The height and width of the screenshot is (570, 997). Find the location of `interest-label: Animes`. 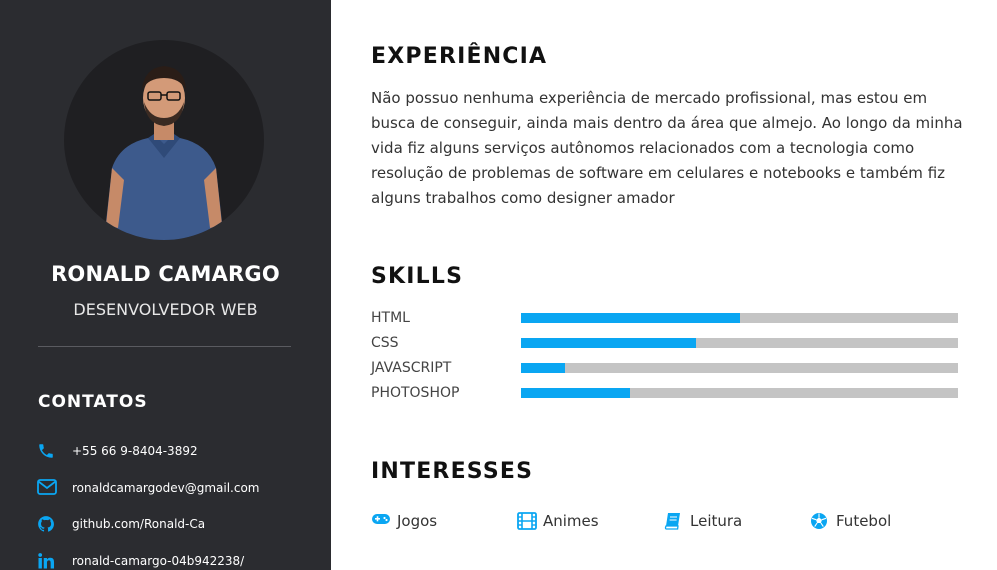

interest-label: Animes is located at coordinates (571, 521).